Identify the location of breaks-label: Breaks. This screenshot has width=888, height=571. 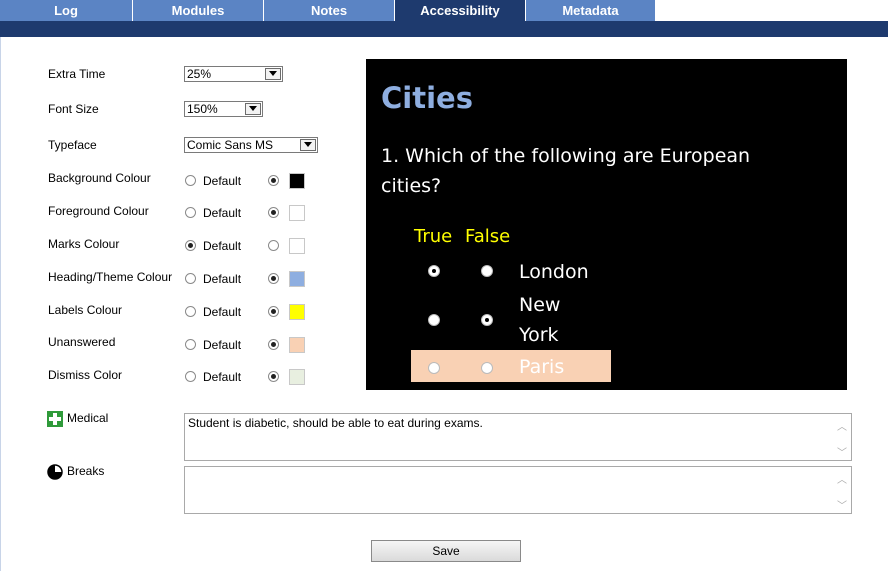
(86, 471).